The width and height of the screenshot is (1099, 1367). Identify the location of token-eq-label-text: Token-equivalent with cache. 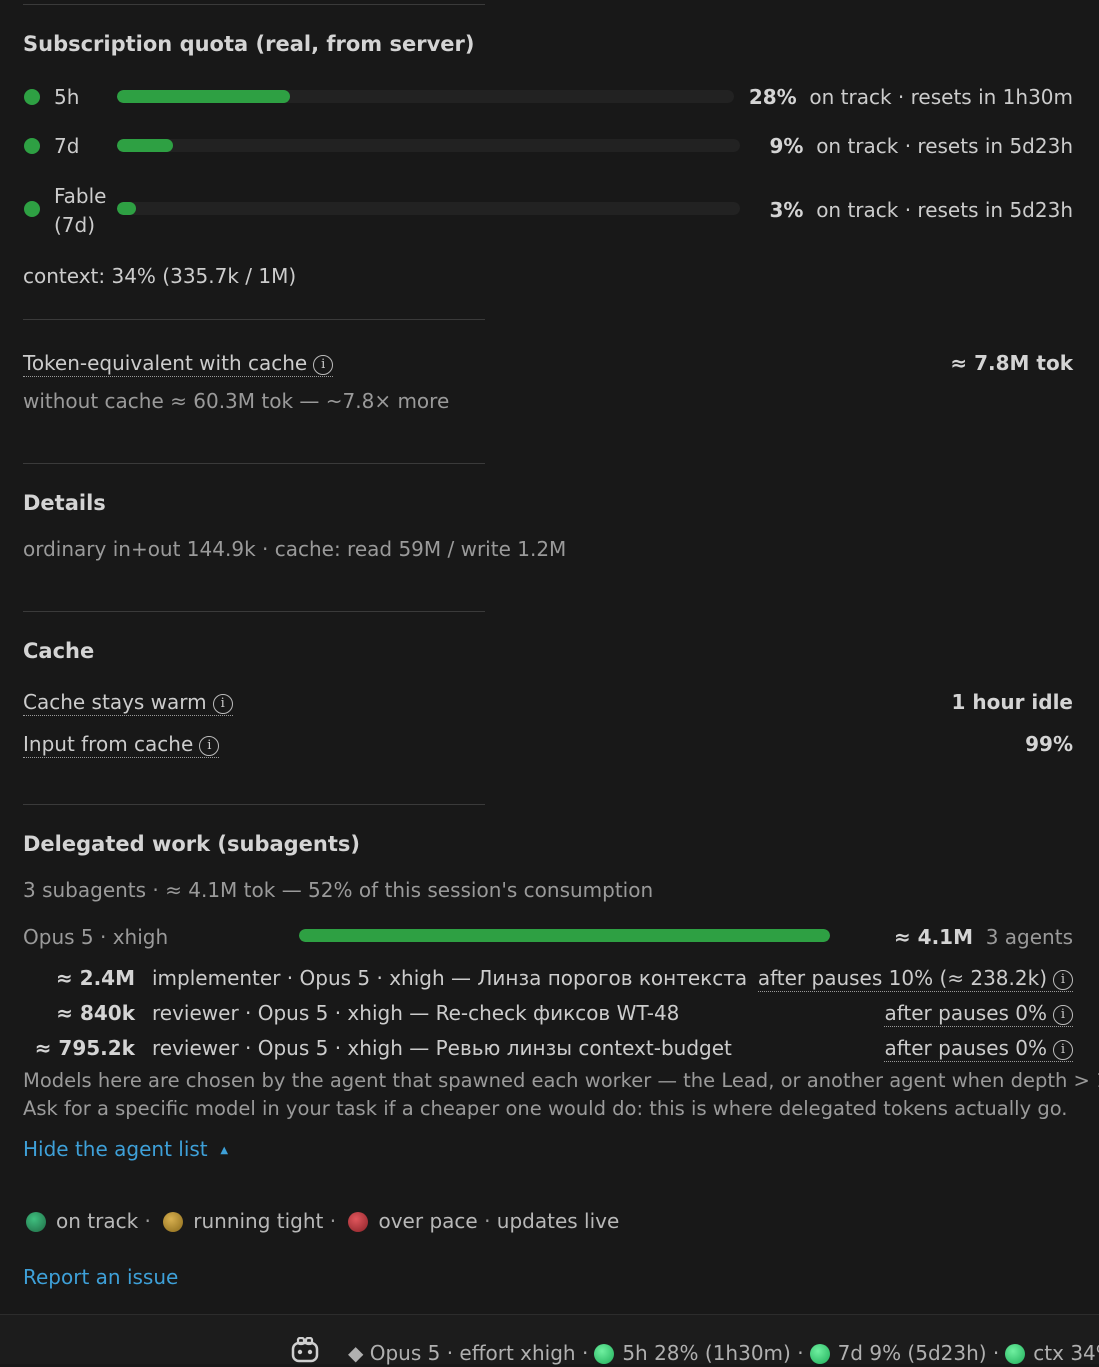
(165, 363).